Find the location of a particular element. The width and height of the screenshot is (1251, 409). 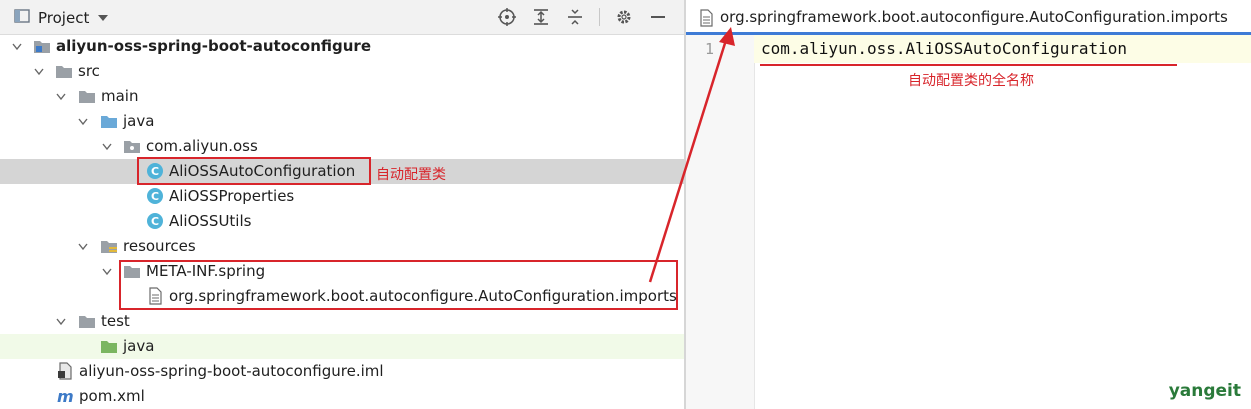

tree-label: aliyun-oss-spring-boot-autoconfigure.iml is located at coordinates (231, 371).